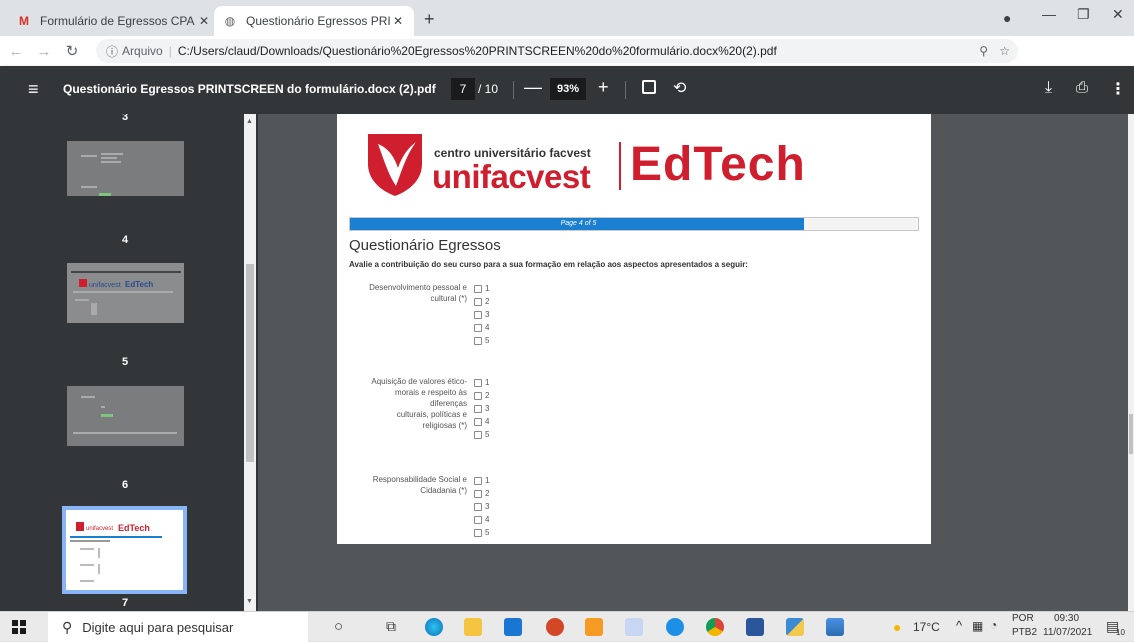 The width and height of the screenshot is (1134, 642). I want to click on thumbnail-preview: unifacvest EdTech, so click(125, 293).